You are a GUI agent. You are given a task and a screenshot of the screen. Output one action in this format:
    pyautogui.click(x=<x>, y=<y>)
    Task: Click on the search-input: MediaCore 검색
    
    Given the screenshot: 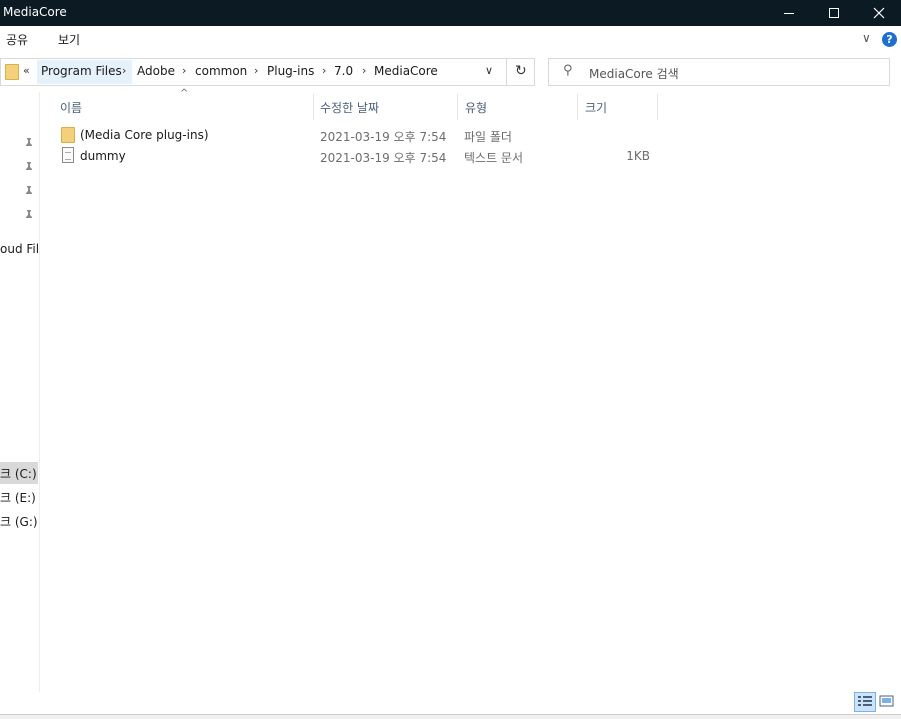 What is the action you would take?
    pyautogui.click(x=634, y=73)
    